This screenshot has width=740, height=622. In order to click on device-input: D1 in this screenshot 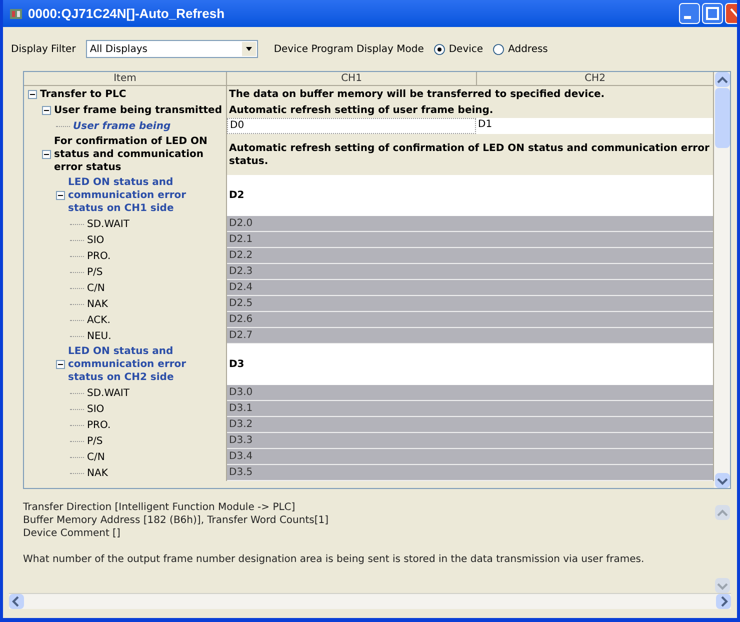, I will do `click(594, 126)`.